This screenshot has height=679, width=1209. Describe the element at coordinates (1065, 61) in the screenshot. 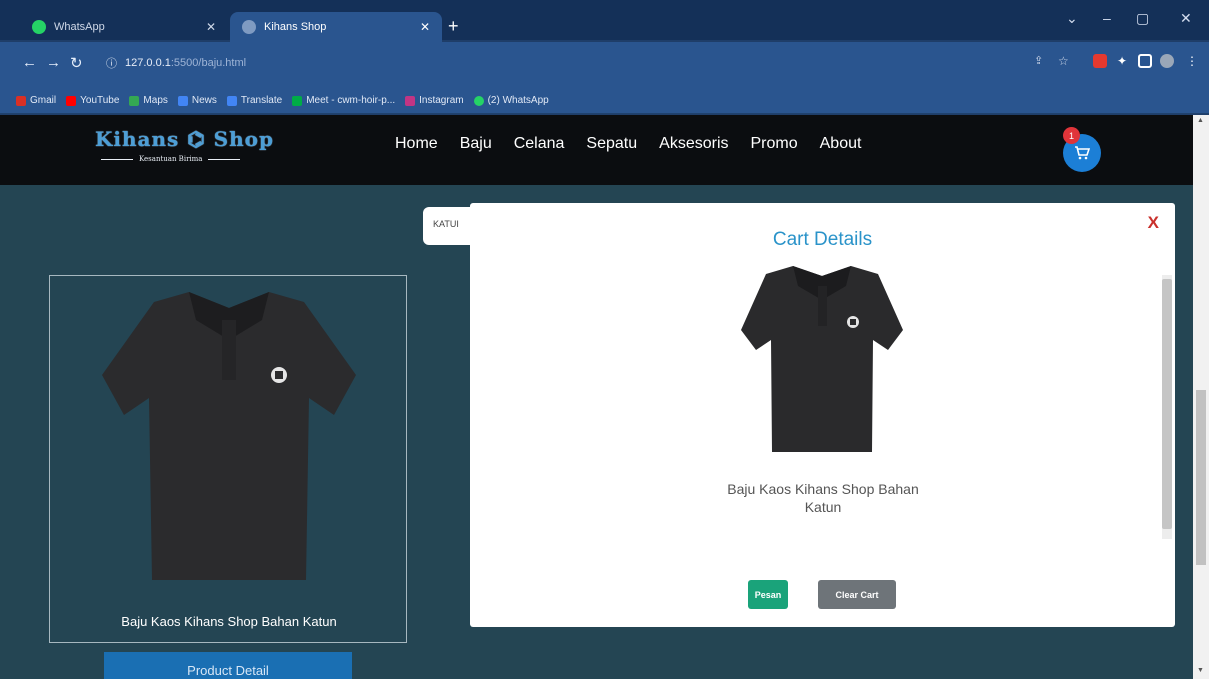

I see `bookmark-star-icon: ☆` at that location.